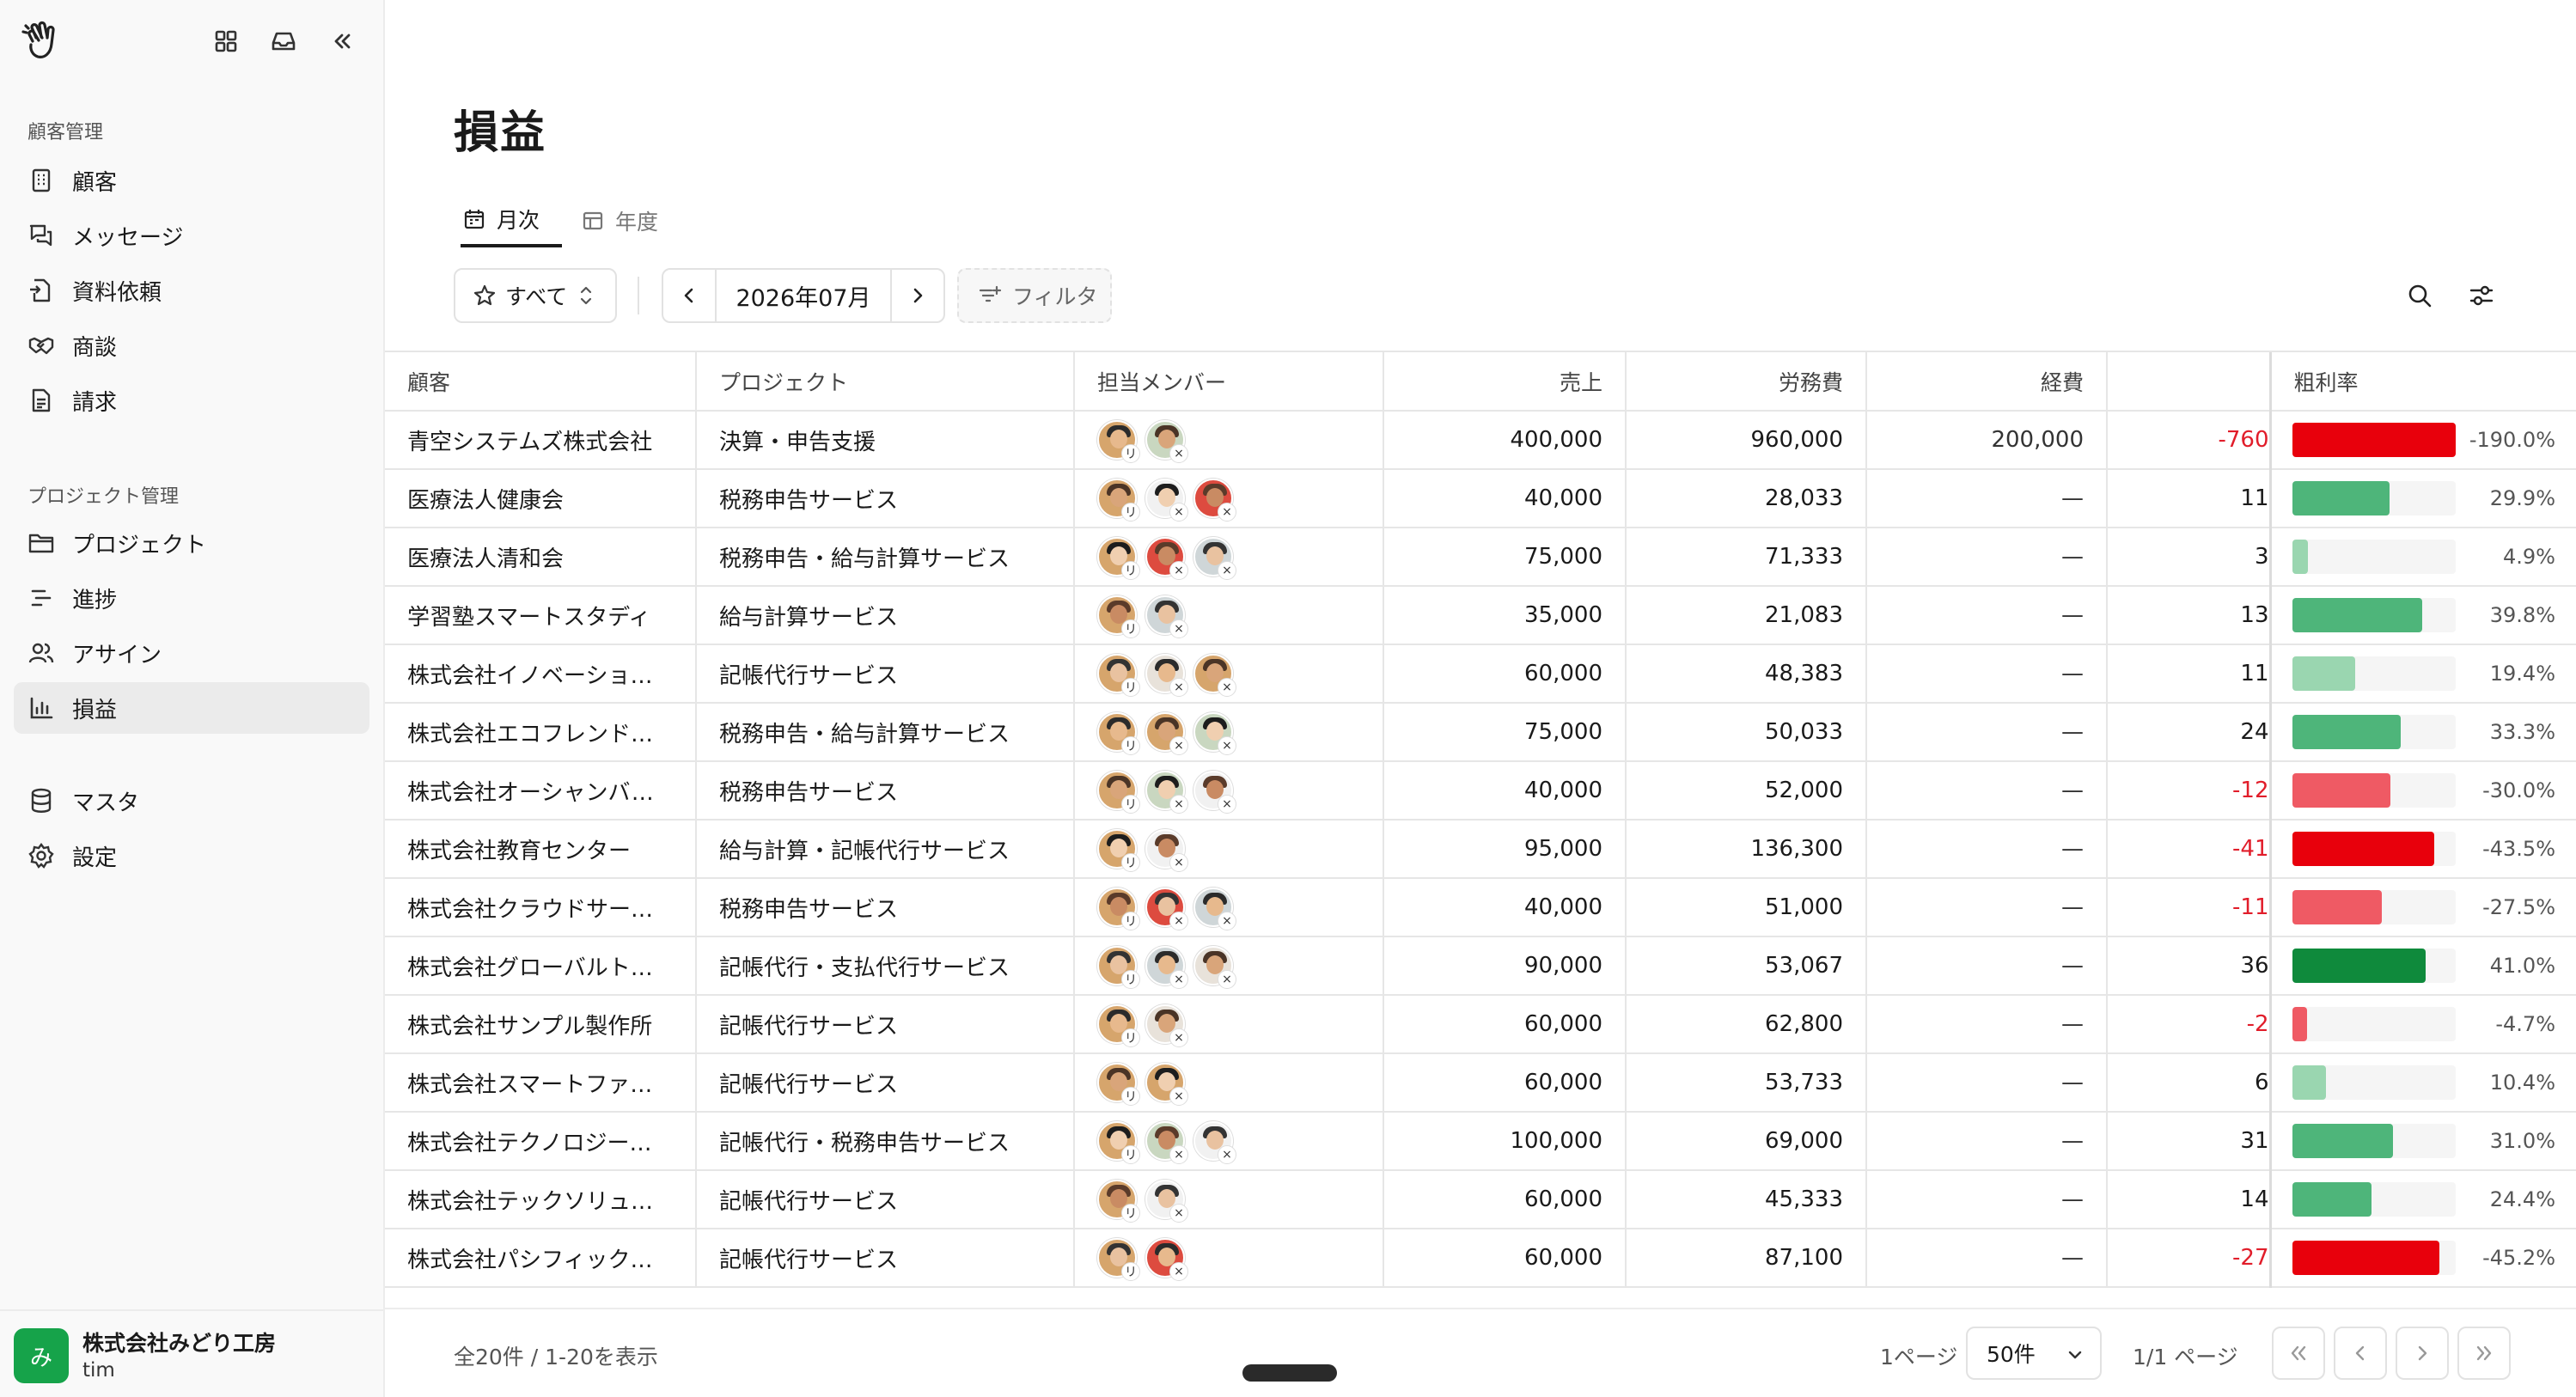 The image size is (2576, 1397). What do you see at coordinates (2422, 1353) in the screenshot?
I see `next-page-button` at bounding box center [2422, 1353].